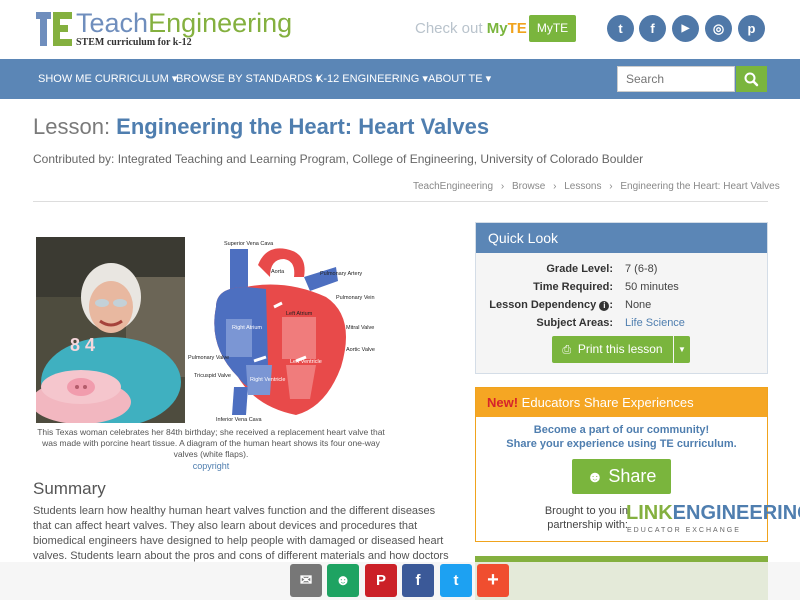  I want to click on logo-tagline: STEM curriculum for k-12, so click(134, 42).